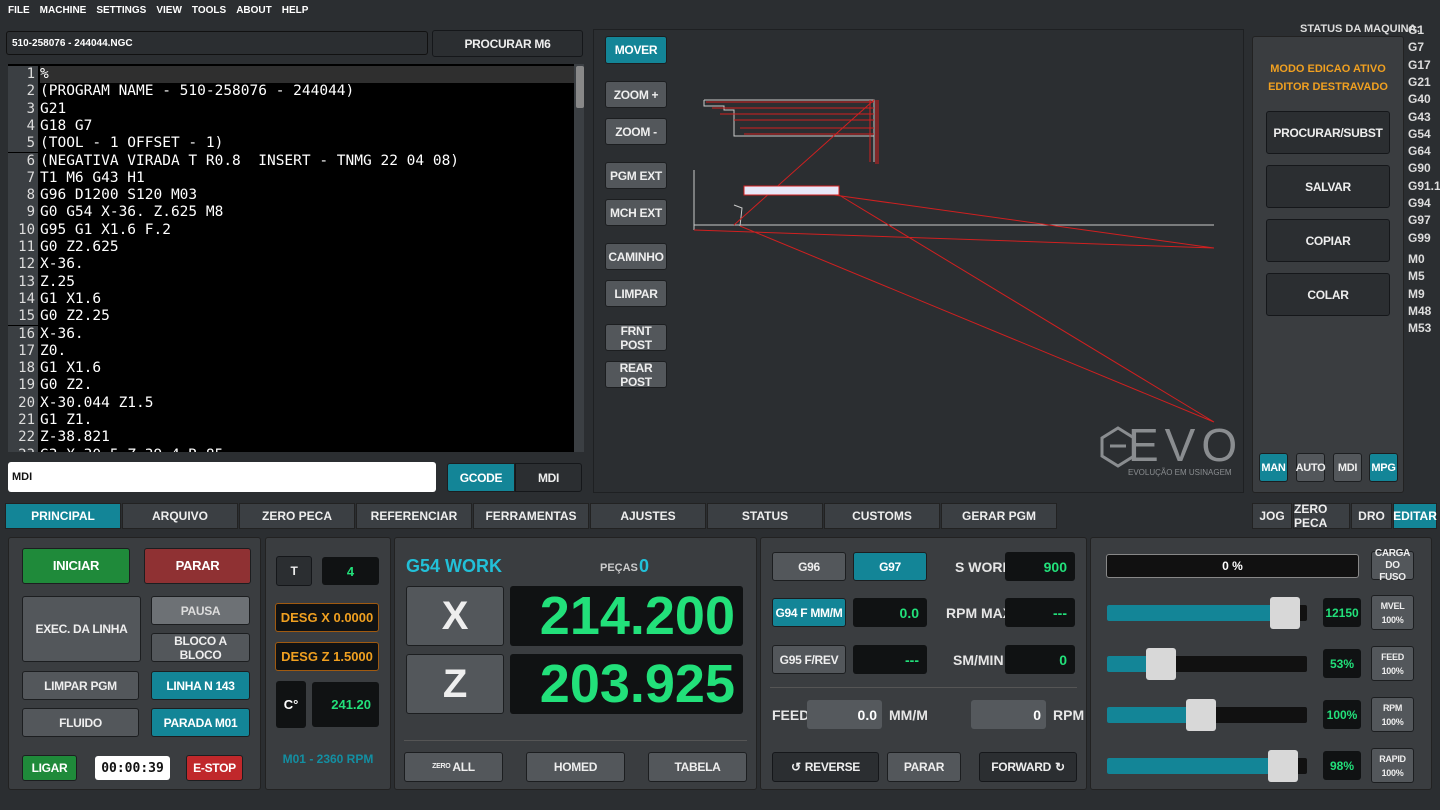 The width and height of the screenshot is (1440, 810). What do you see at coordinates (80, 722) in the screenshot?
I see `fluid-button: FLUIDO` at bounding box center [80, 722].